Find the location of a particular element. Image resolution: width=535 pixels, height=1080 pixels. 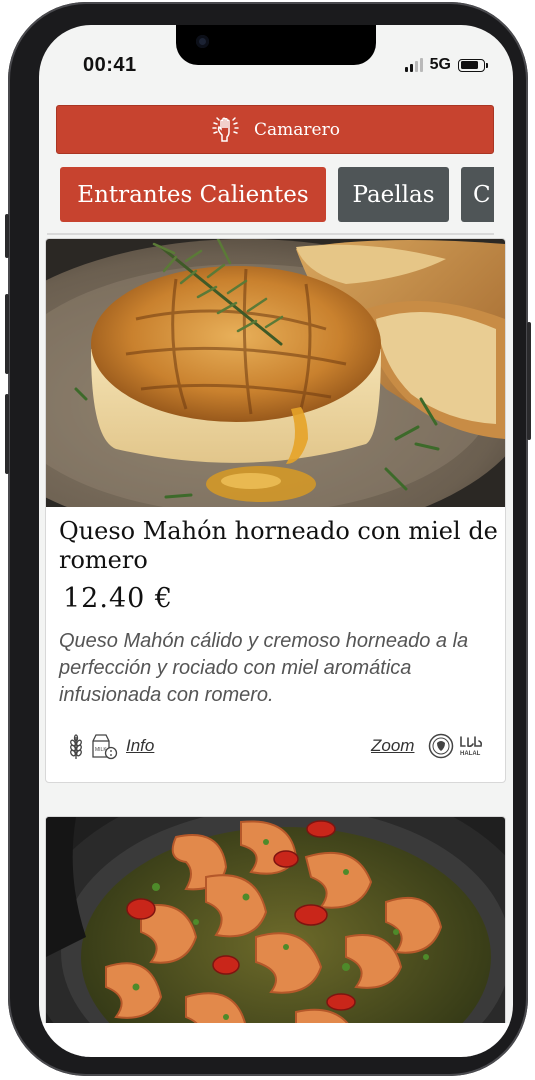

tab-paellas: Paellas is located at coordinates (393, 194).